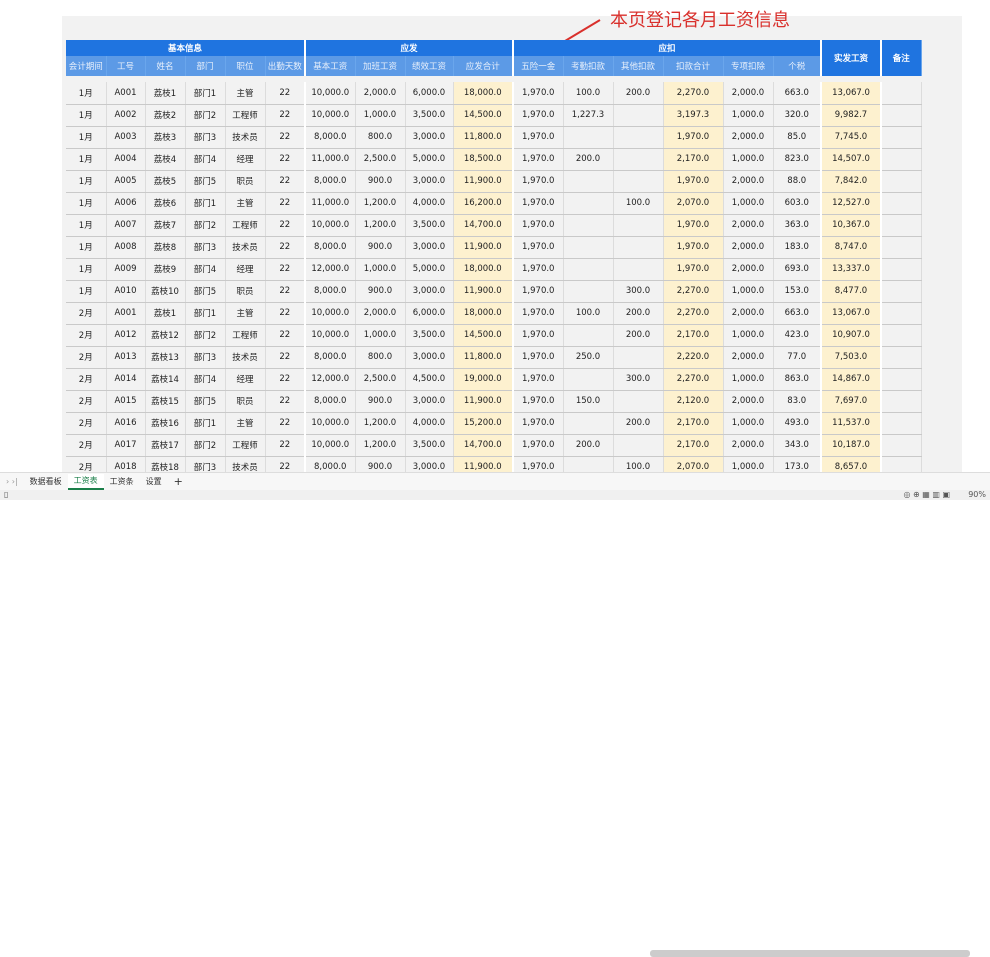 Image resolution: width=990 pixels, height=957 pixels. What do you see at coordinates (165, 203) in the screenshot?
I see `table-cell: 荔枝6` at bounding box center [165, 203].